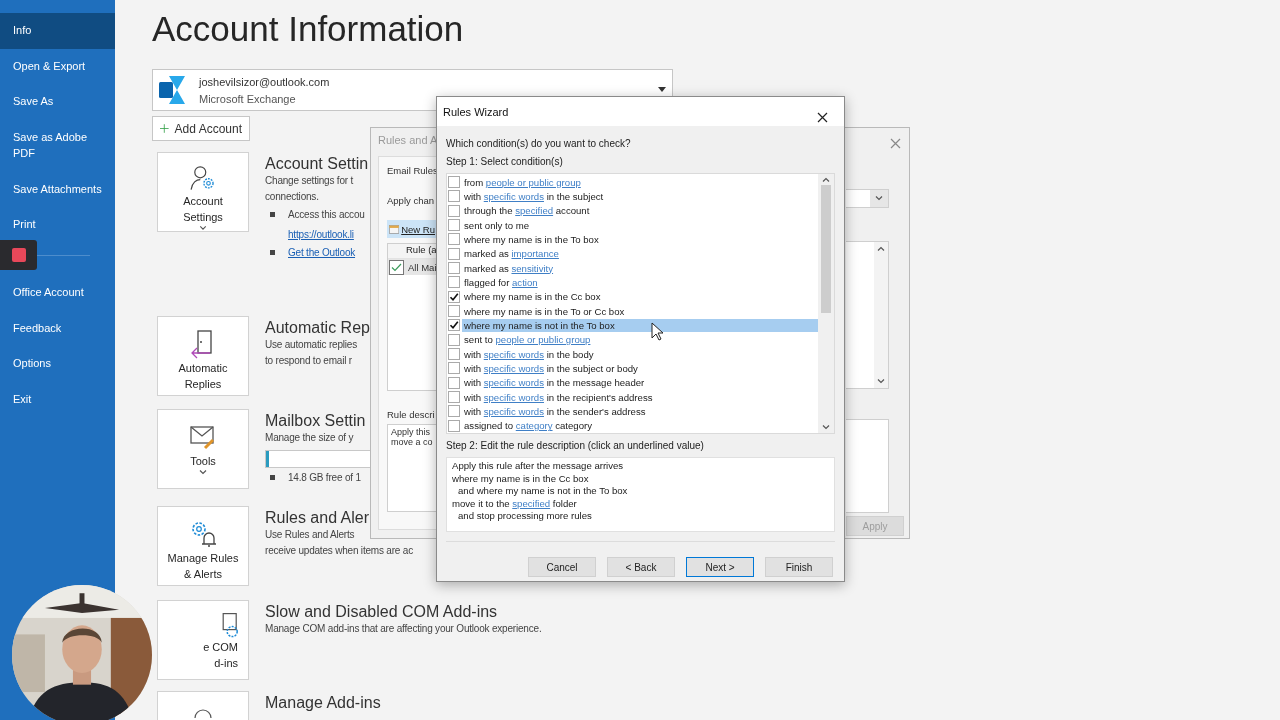  What do you see at coordinates (309, 361) in the screenshot?
I see `section-text: to respond to email r` at bounding box center [309, 361].